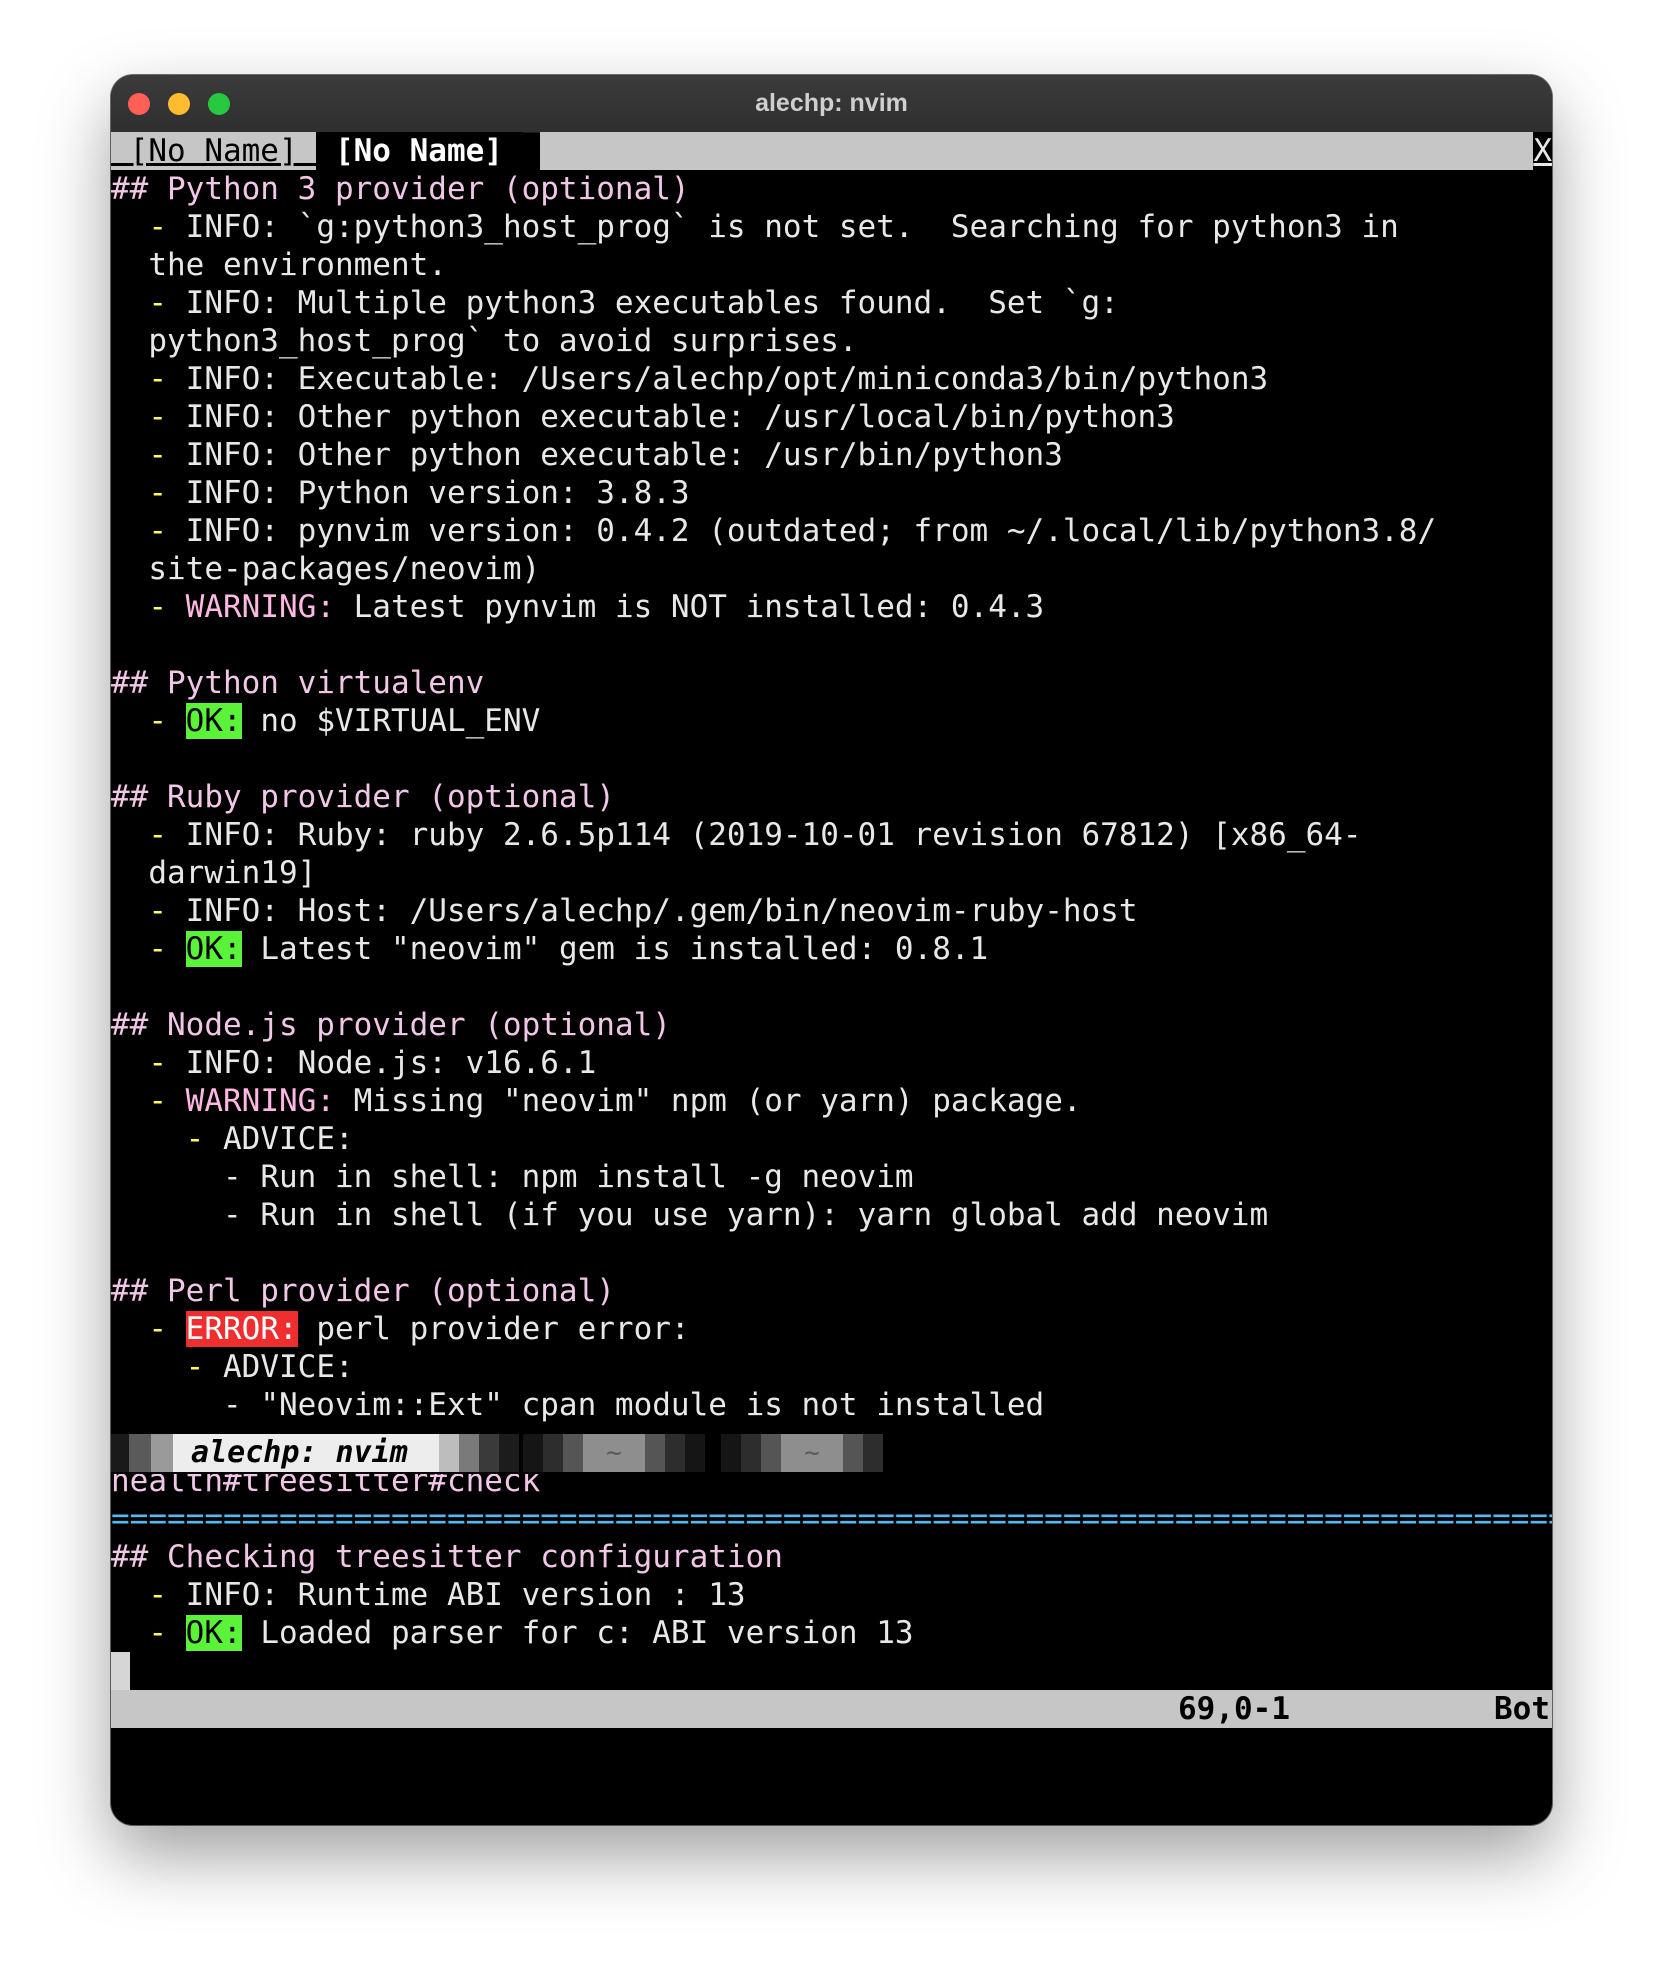  Describe the element at coordinates (419, 1329) in the screenshot. I see `health-line: - ERROR: perl provider error:` at that location.